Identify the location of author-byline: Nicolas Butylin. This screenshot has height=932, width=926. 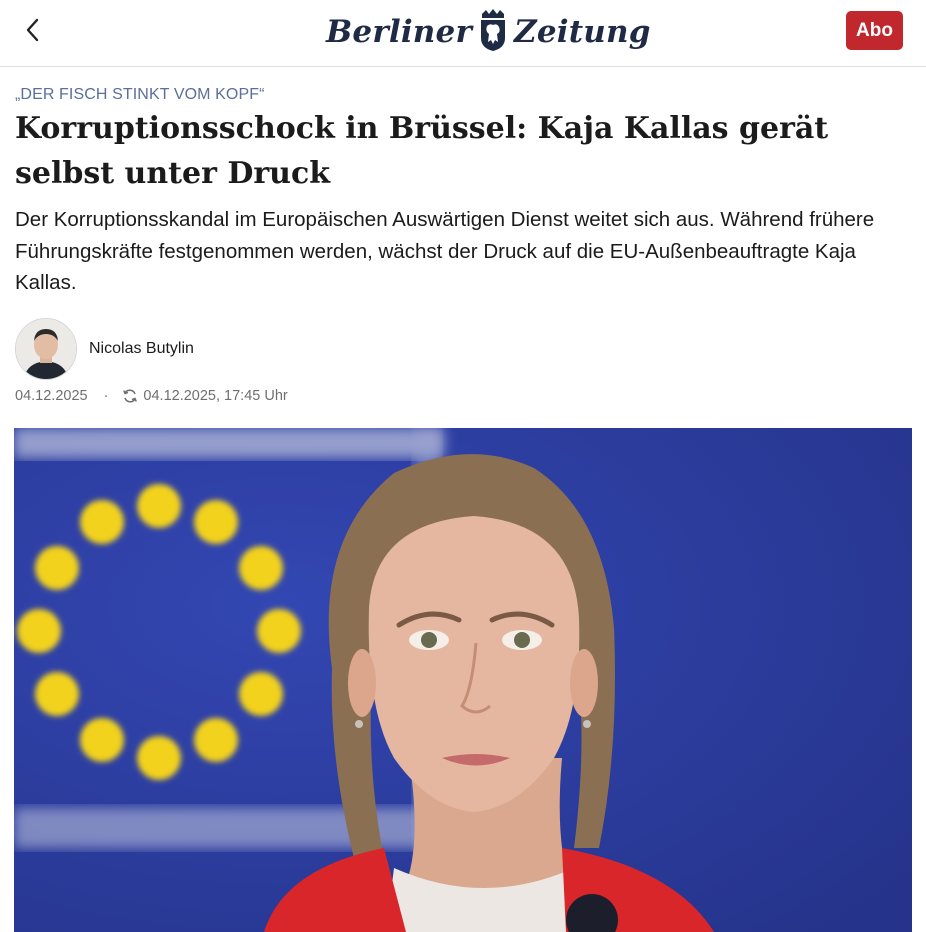
(104, 349).